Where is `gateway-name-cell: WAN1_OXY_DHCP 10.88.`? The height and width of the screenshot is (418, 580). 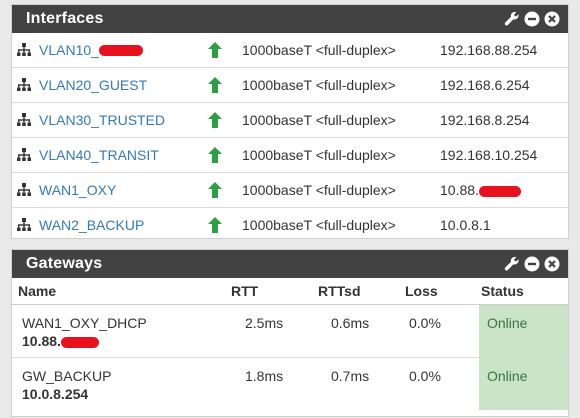
gateway-name-cell: WAN1_OXY_DHCP 10.88. is located at coordinates (121, 331).